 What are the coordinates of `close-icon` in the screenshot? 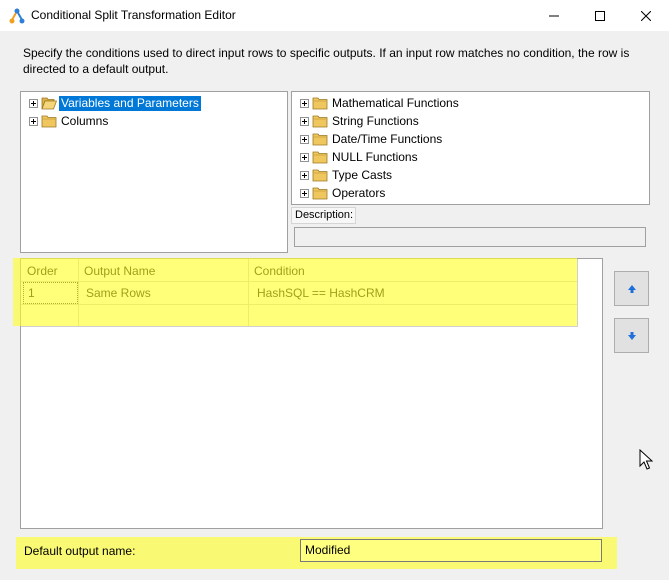 It's located at (646, 15).